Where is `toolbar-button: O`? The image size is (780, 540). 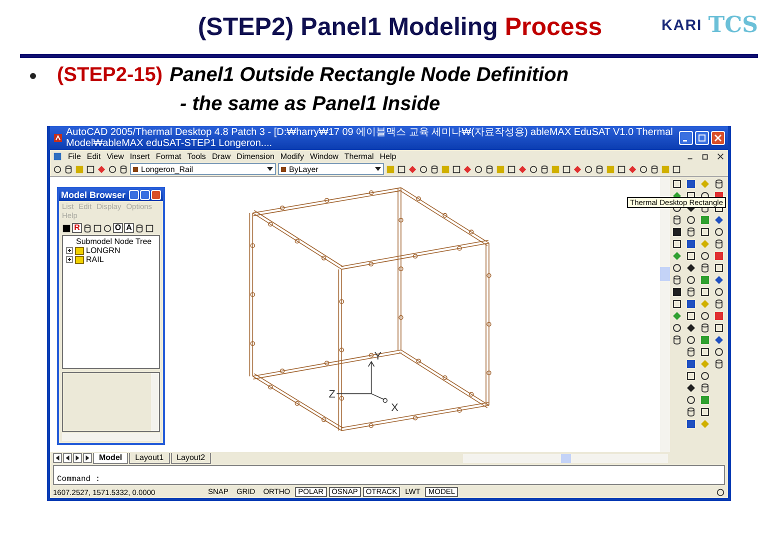
toolbar-button: O is located at coordinates (118, 228).